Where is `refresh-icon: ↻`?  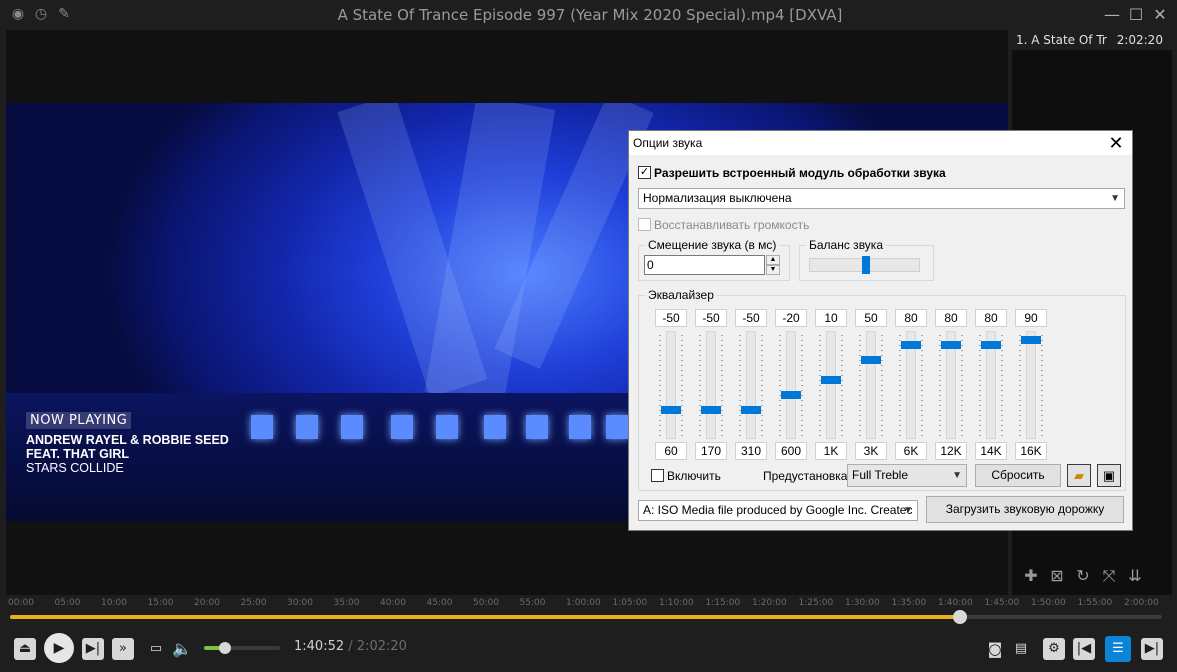
refresh-icon: ↻ is located at coordinates (1083, 576).